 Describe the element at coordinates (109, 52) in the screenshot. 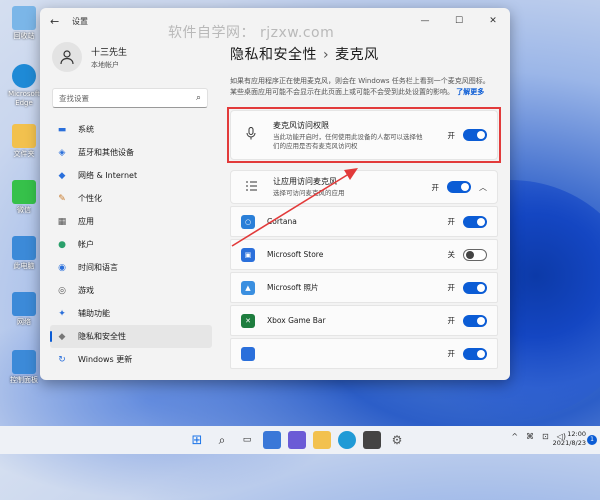

I see `user-name: 十三先生` at that location.